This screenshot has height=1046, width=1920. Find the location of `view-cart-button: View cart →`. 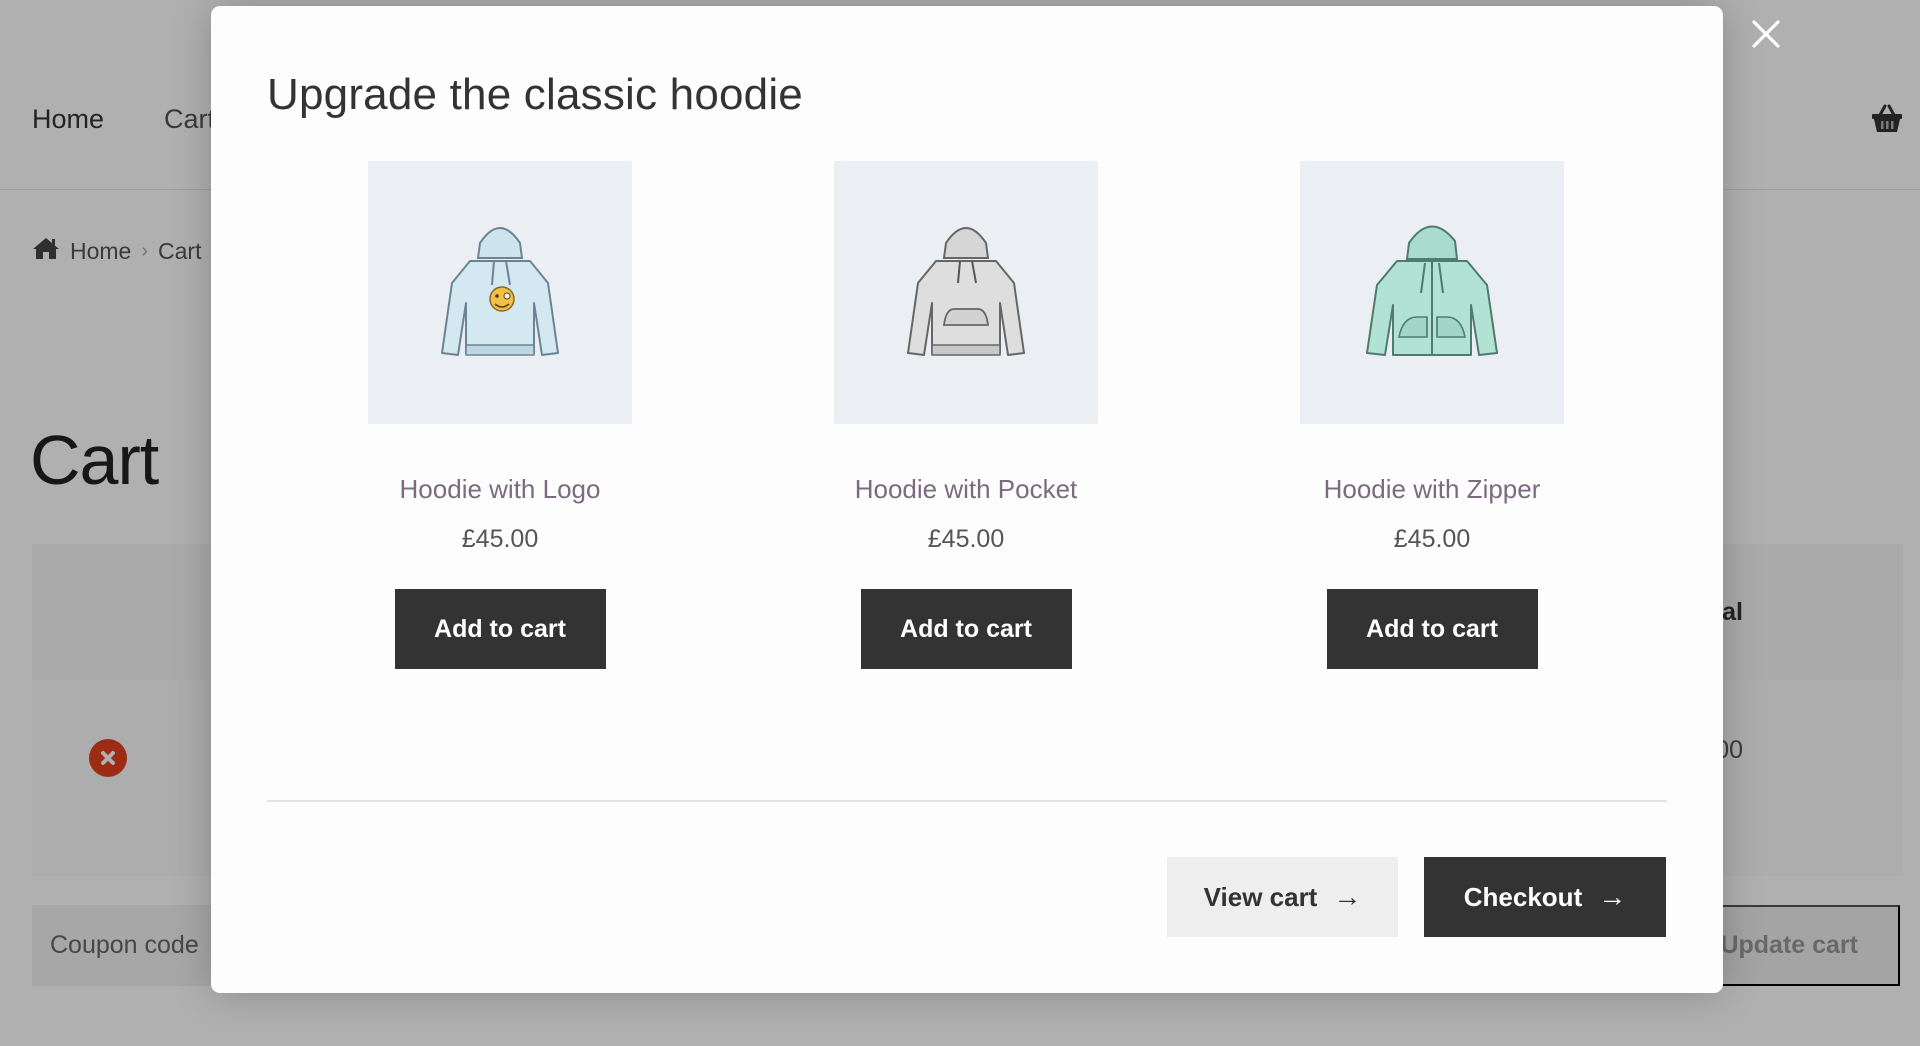

view-cart-button: View cart → is located at coordinates (1282, 897).